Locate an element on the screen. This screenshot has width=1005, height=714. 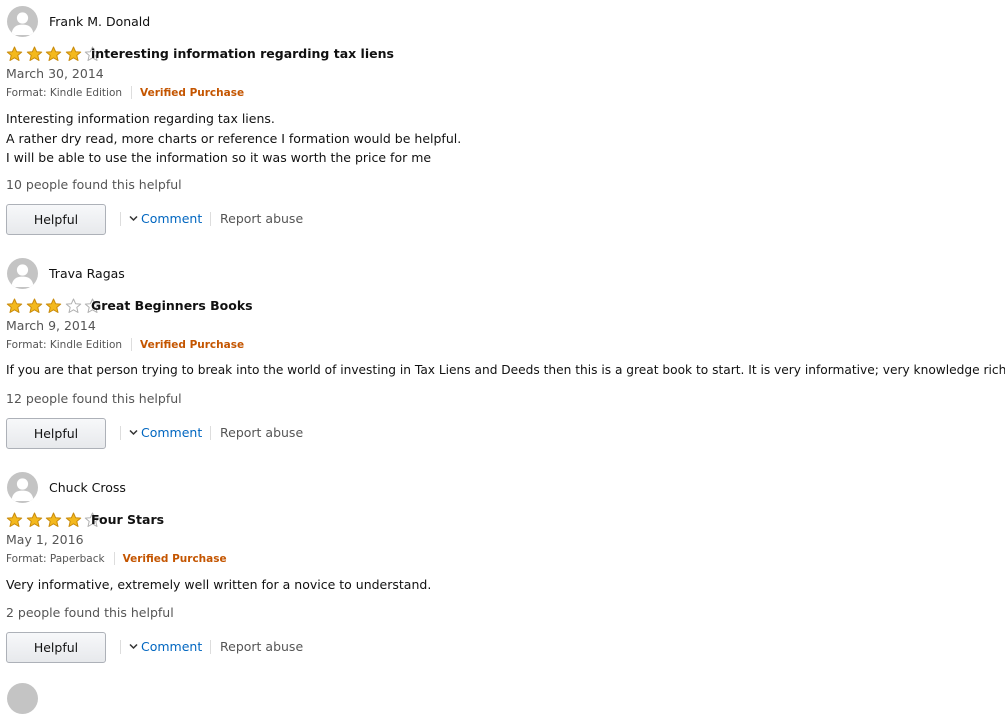
review-author: Trava Ragas is located at coordinates (87, 273).